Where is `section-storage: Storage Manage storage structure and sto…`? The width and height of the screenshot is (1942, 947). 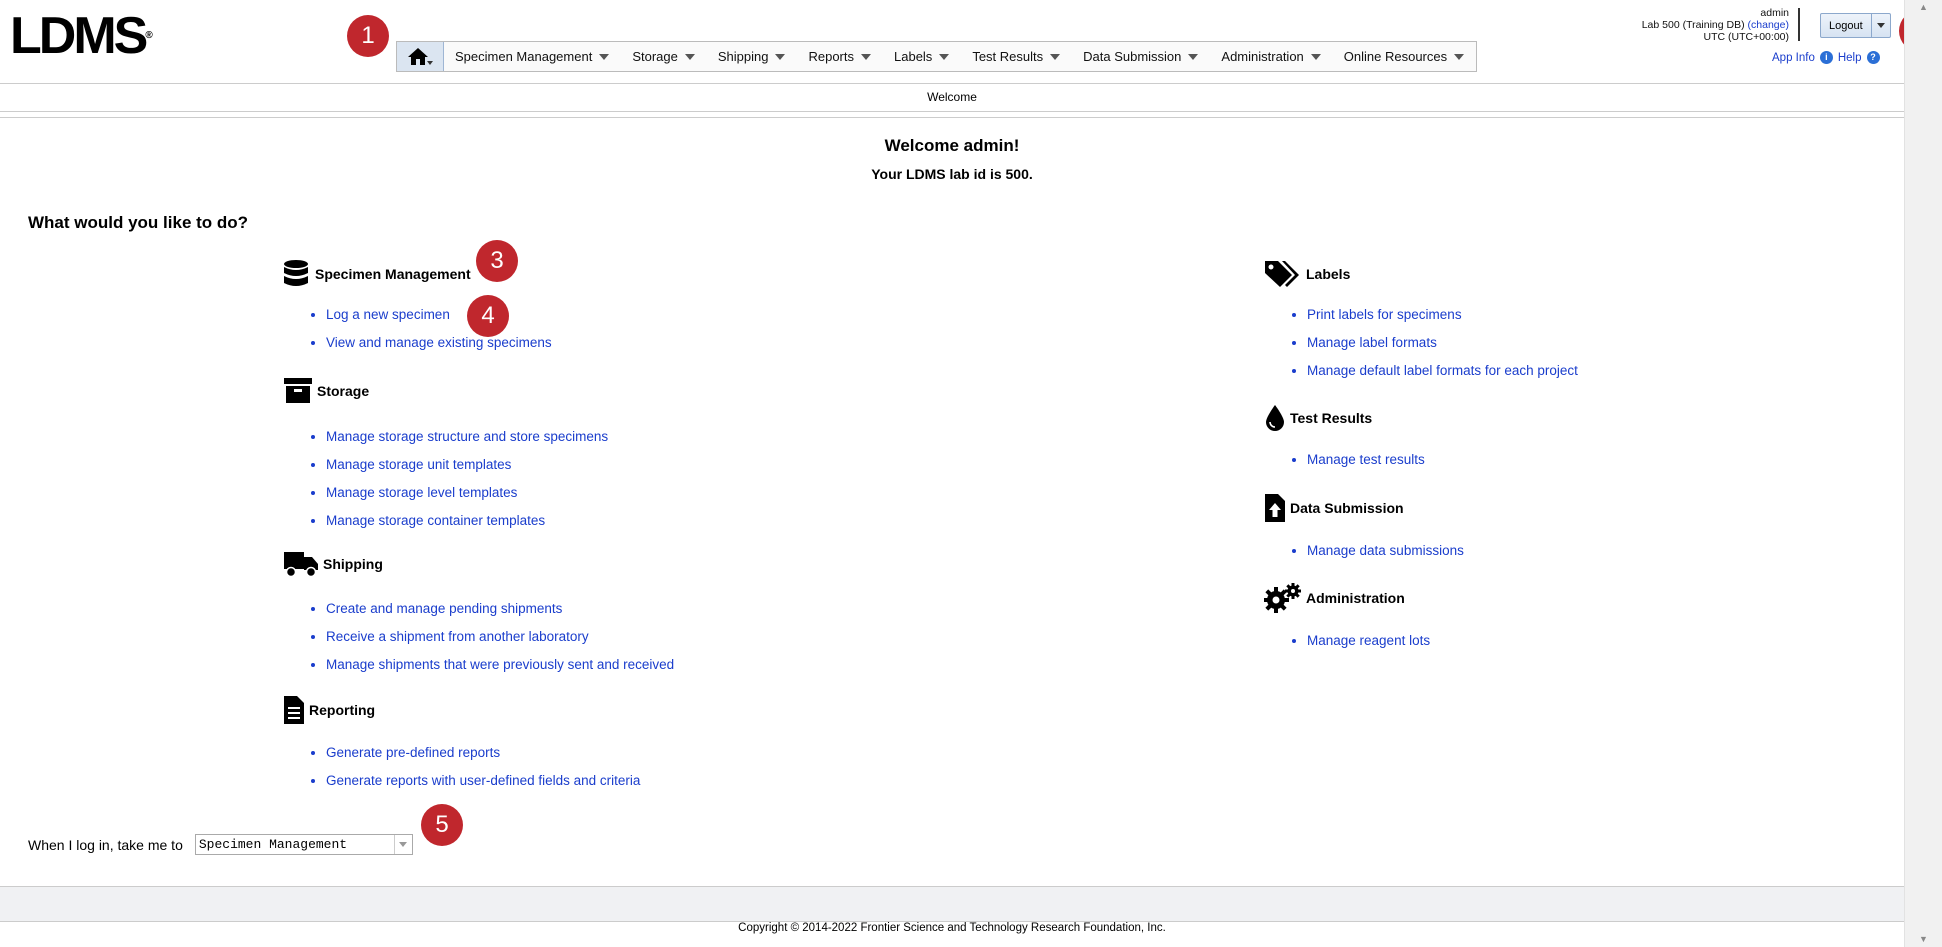 section-storage: Storage Manage storage structure and sto… is located at coordinates (445, 456).